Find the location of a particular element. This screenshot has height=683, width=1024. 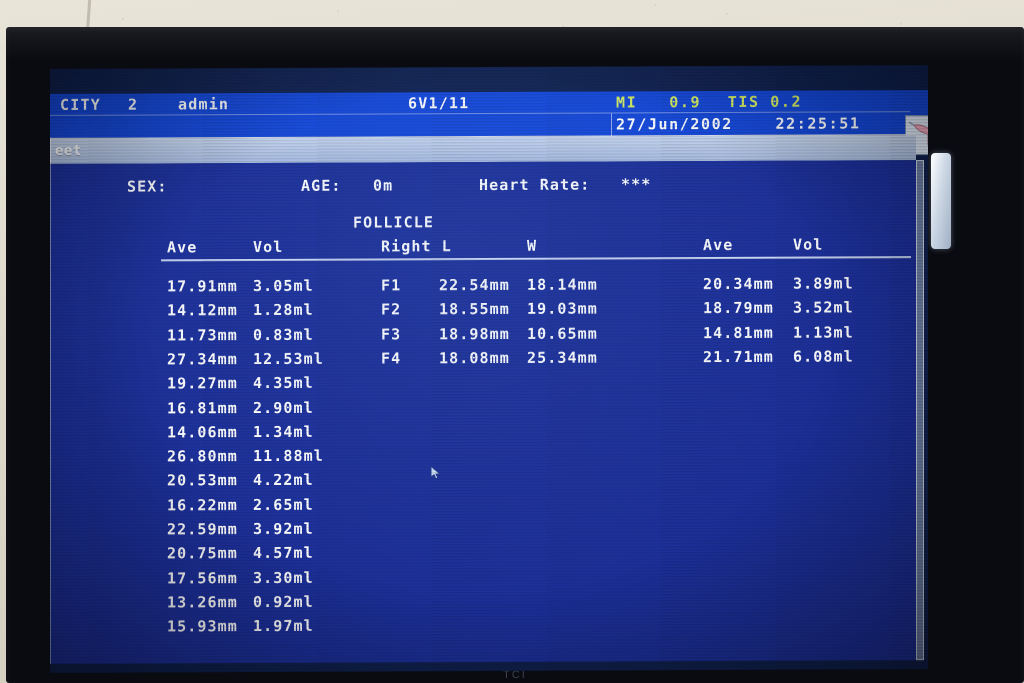

left-volume-value: 2.90ml is located at coordinates (283, 407).